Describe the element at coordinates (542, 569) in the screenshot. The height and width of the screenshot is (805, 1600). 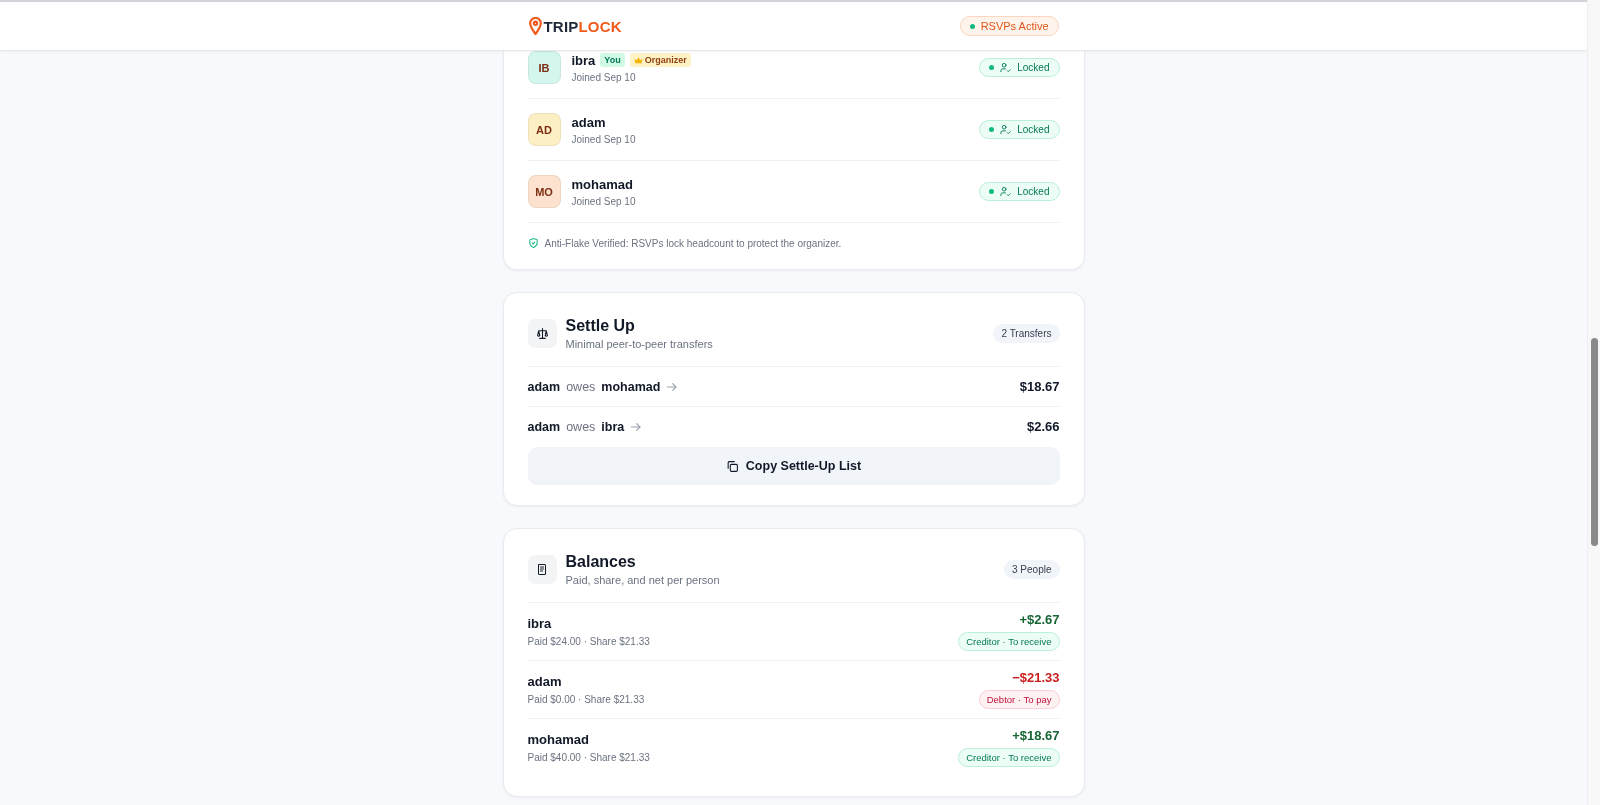
I see `receipt-icon` at that location.